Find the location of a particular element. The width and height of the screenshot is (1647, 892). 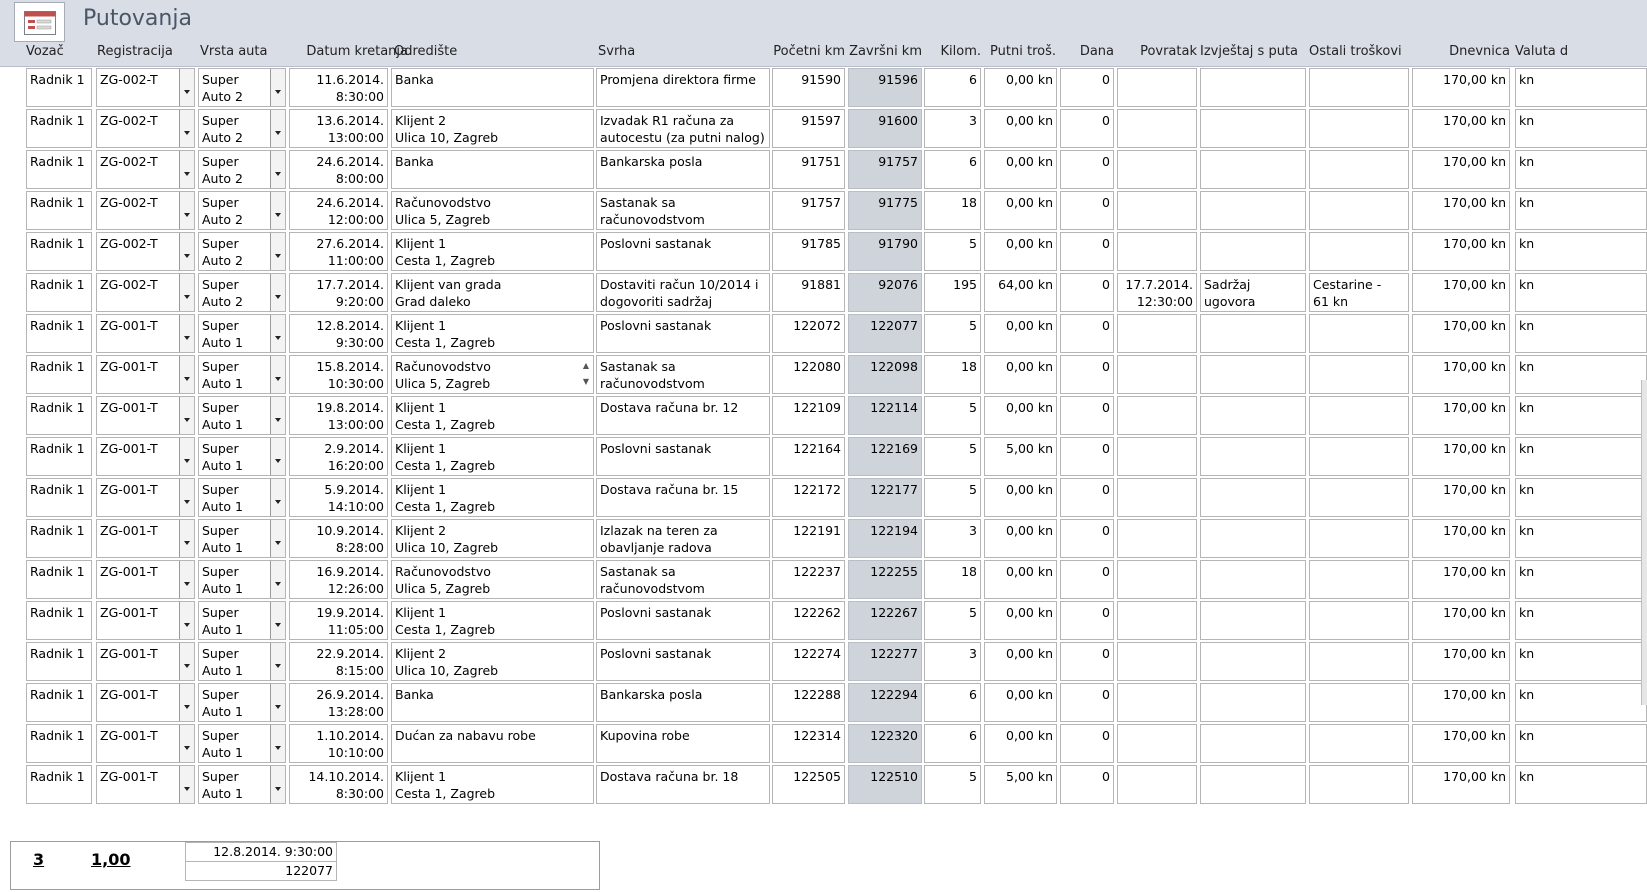

field-pocetni: 122314 is located at coordinates (808, 743).